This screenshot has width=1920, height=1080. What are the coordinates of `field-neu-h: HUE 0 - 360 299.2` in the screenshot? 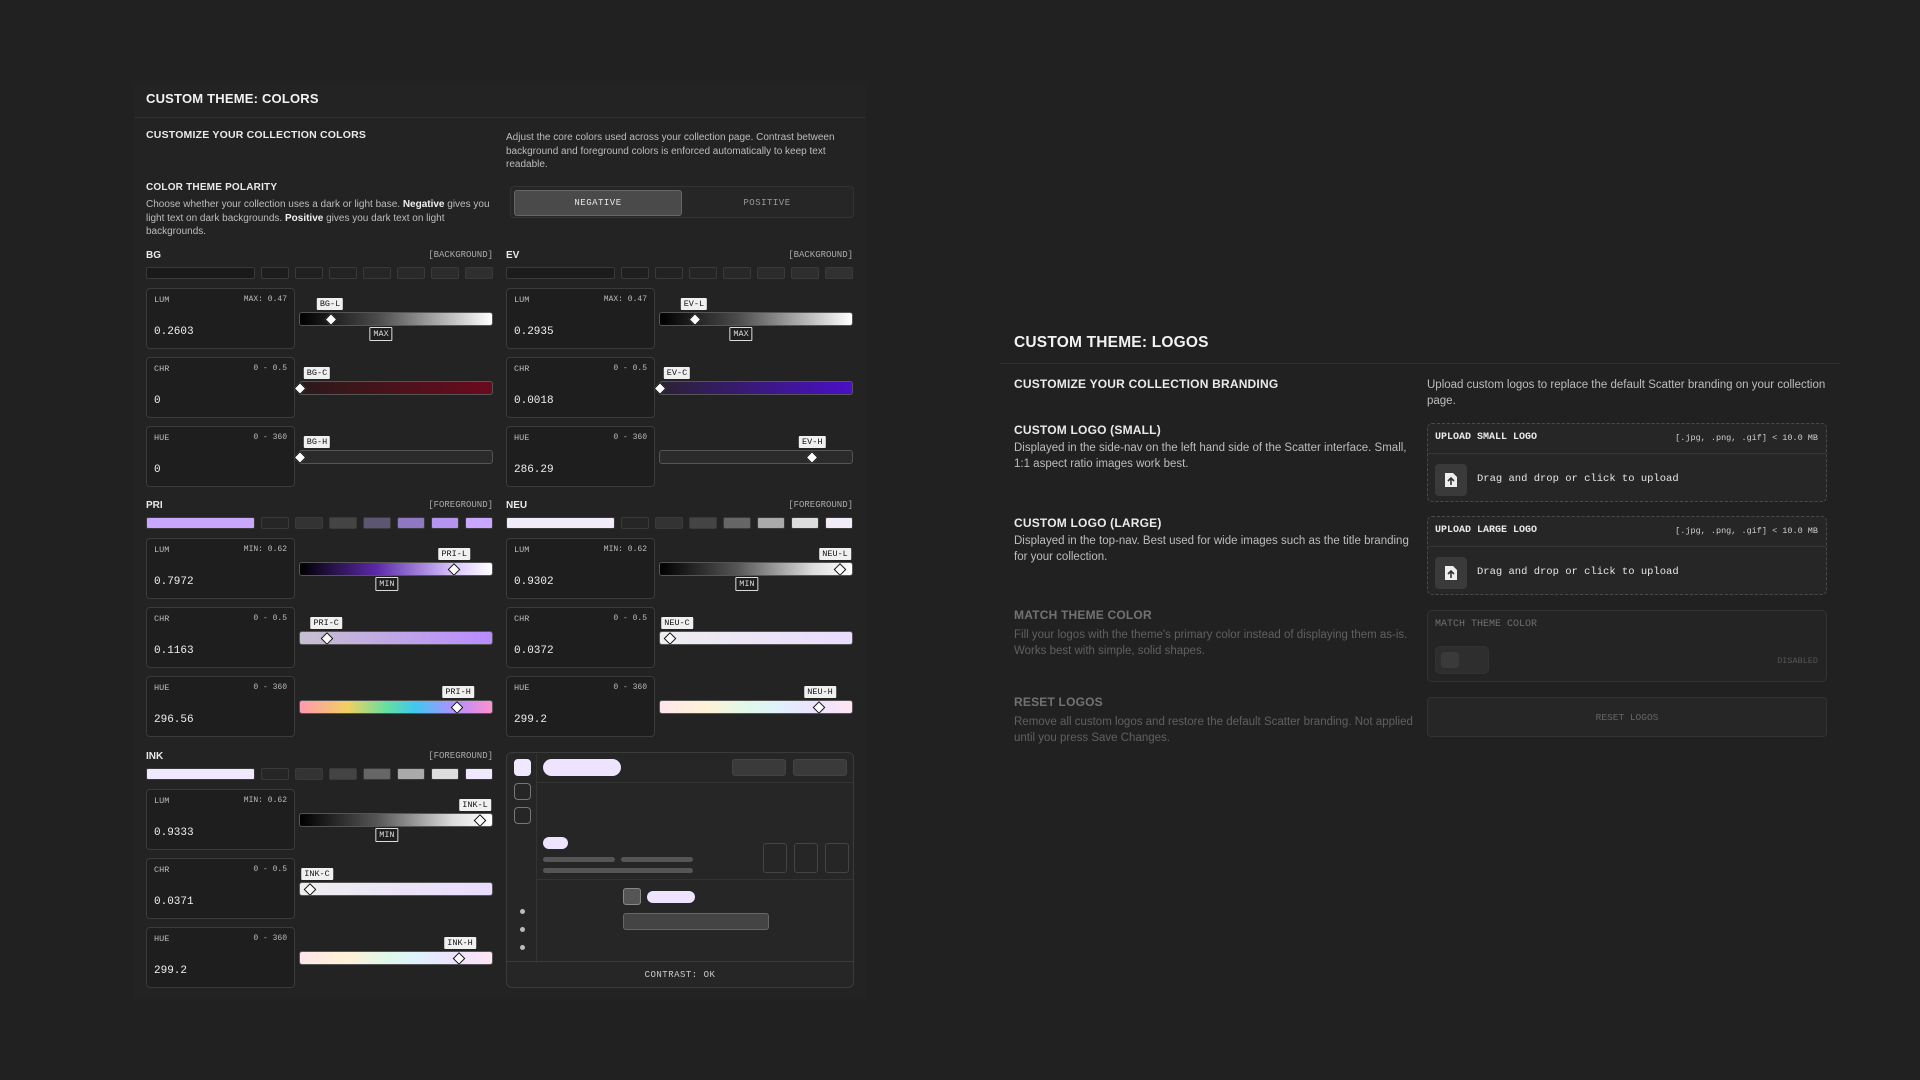 It's located at (580, 706).